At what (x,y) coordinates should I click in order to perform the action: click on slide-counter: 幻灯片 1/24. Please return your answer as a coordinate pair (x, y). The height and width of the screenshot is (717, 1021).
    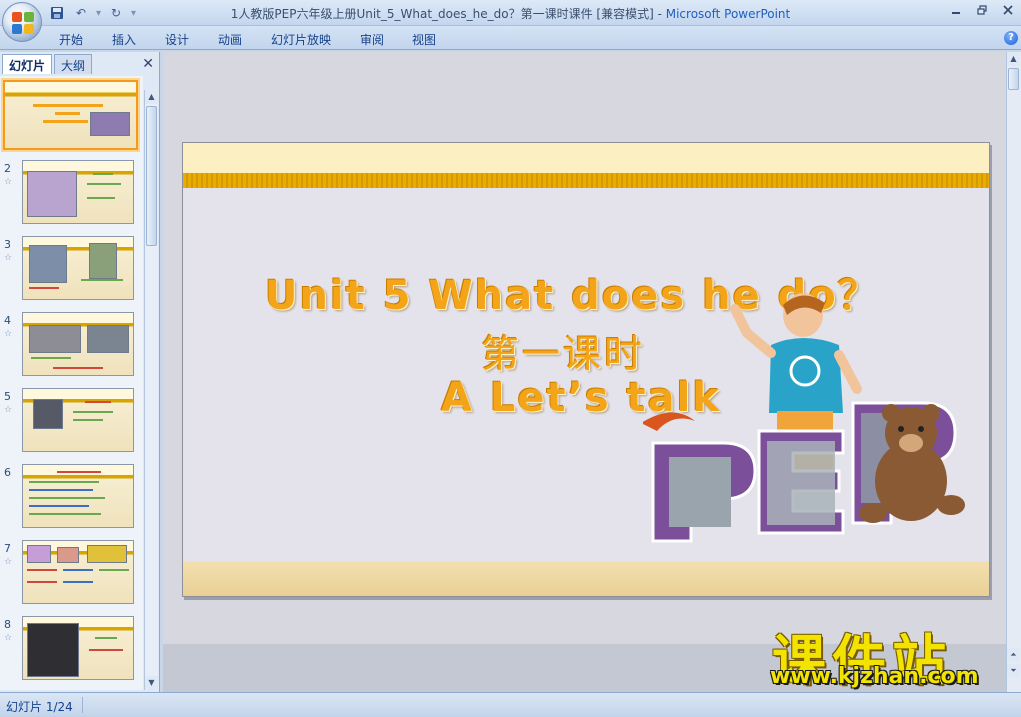
    Looking at the image, I should click on (39, 707).